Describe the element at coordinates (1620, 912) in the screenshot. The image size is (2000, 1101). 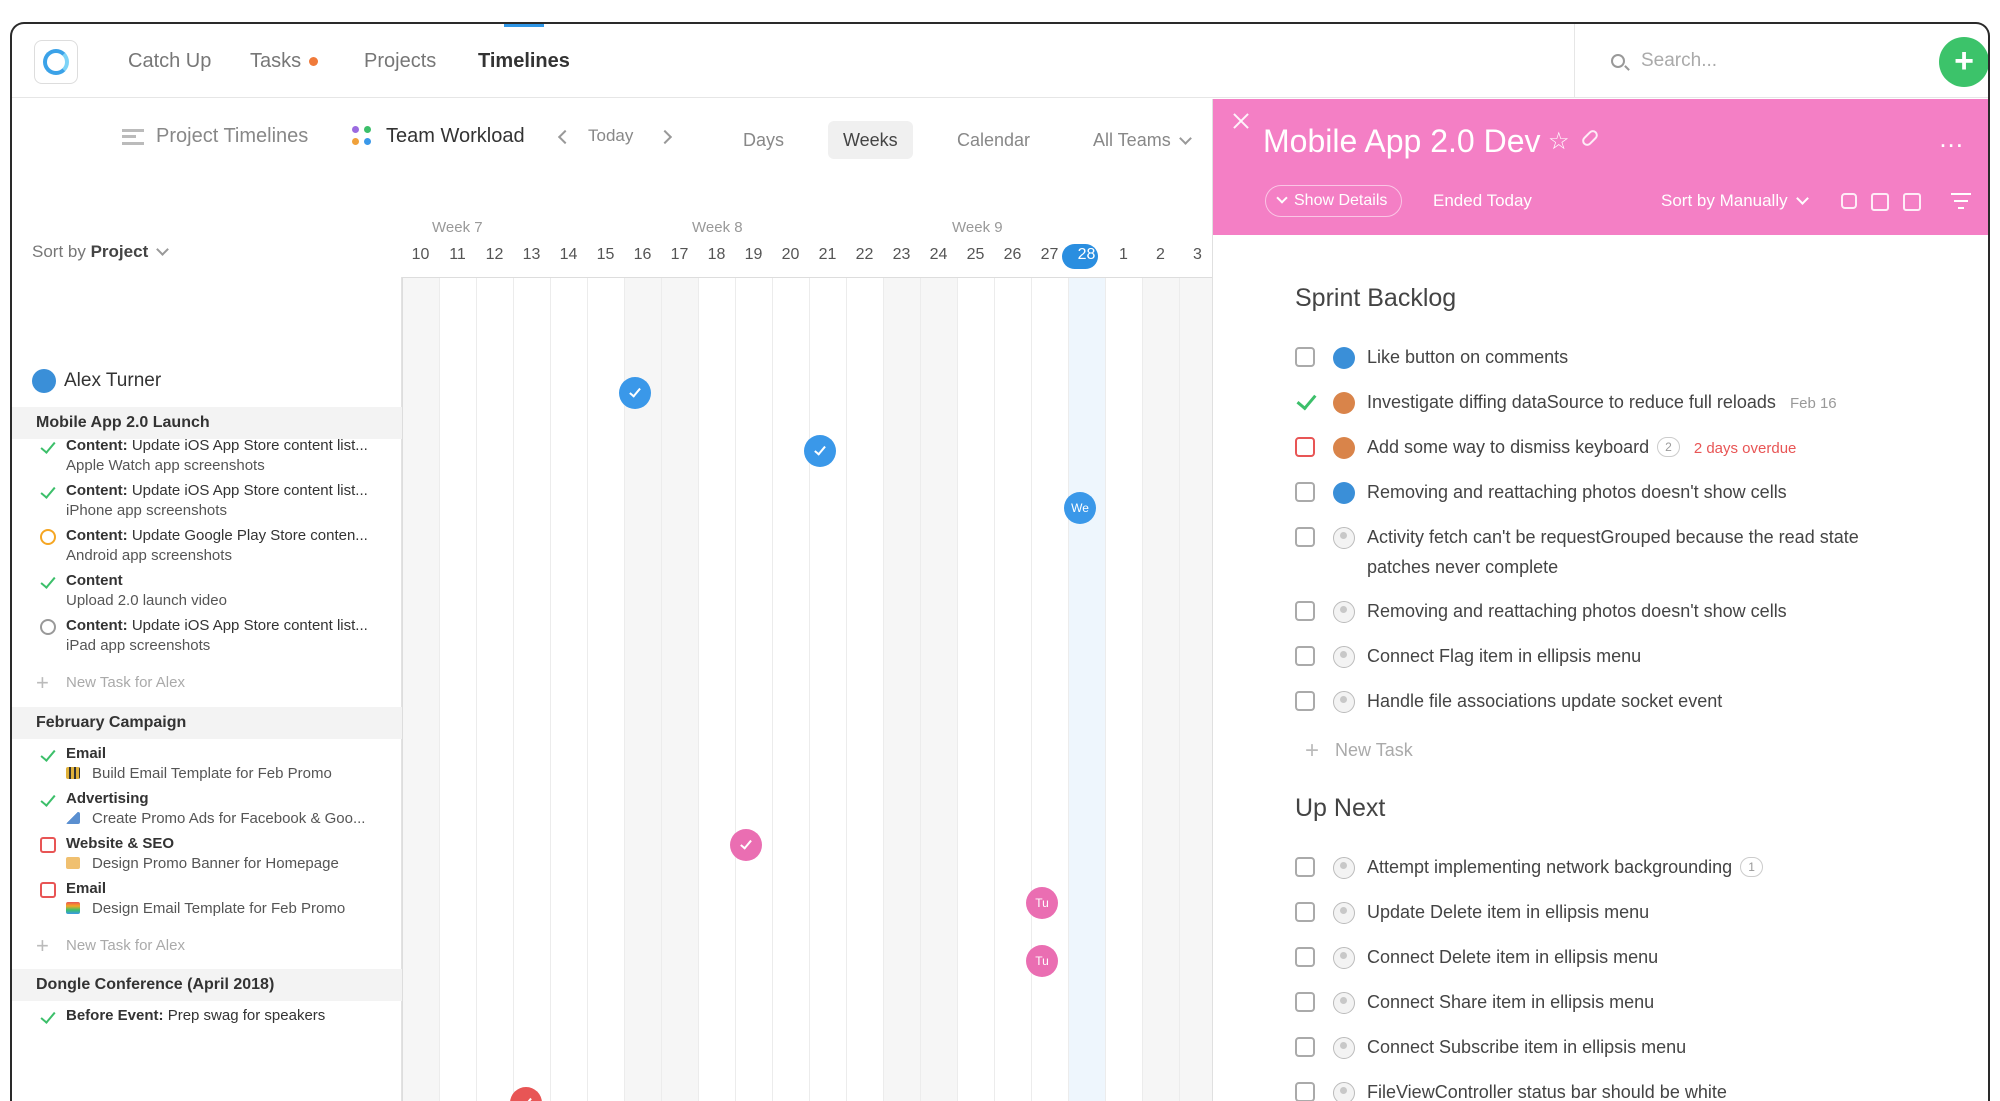
I see `task-row: Update Delete item in ellipsis menu` at that location.